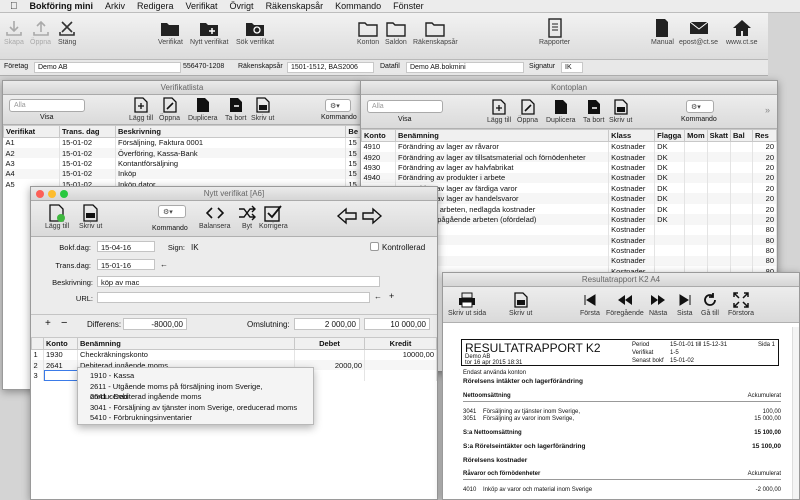 The height and width of the screenshot is (500, 800). Describe the element at coordinates (400, 343) in the screenshot. I see `col-kredit: Kredit` at that location.